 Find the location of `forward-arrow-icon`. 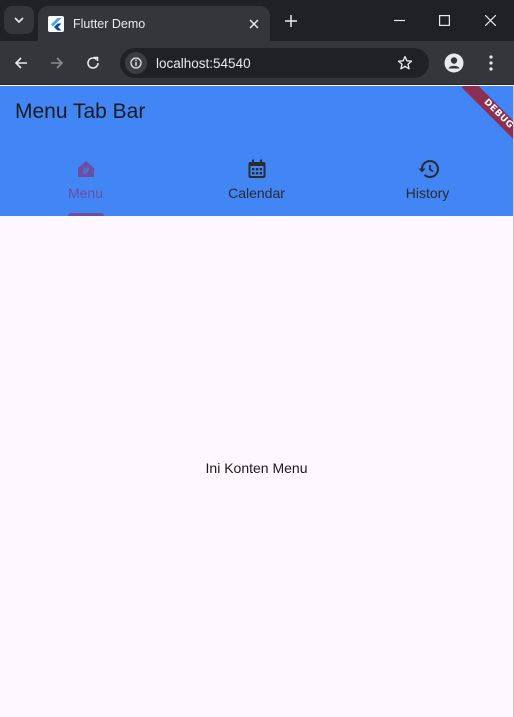

forward-arrow-icon is located at coordinates (57, 63).